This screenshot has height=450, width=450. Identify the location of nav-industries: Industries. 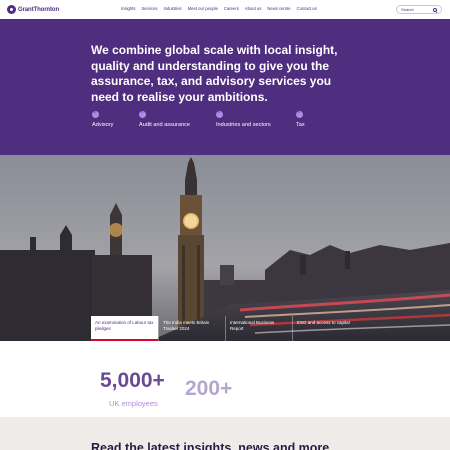
(173, 8).